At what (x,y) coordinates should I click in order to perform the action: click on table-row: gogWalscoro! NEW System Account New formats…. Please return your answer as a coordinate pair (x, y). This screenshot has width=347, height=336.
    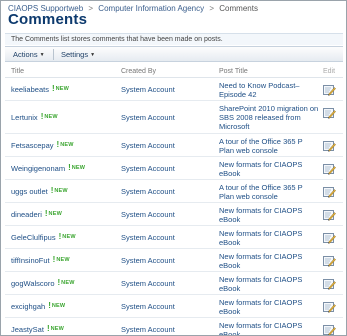
    Looking at the image, I should click on (174, 283).